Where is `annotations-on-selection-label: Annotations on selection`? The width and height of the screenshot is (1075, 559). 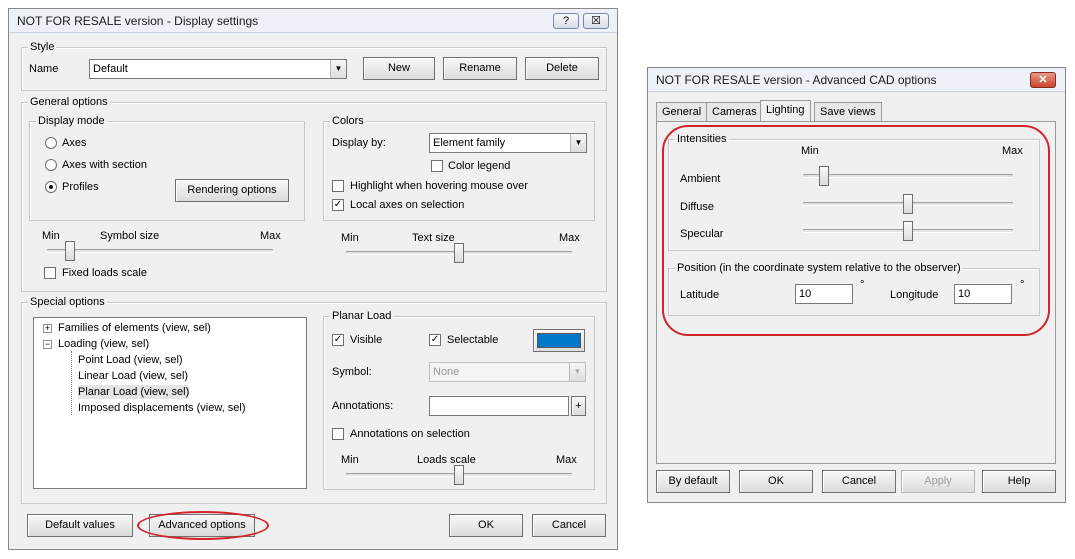 annotations-on-selection-label: Annotations on selection is located at coordinates (410, 434).